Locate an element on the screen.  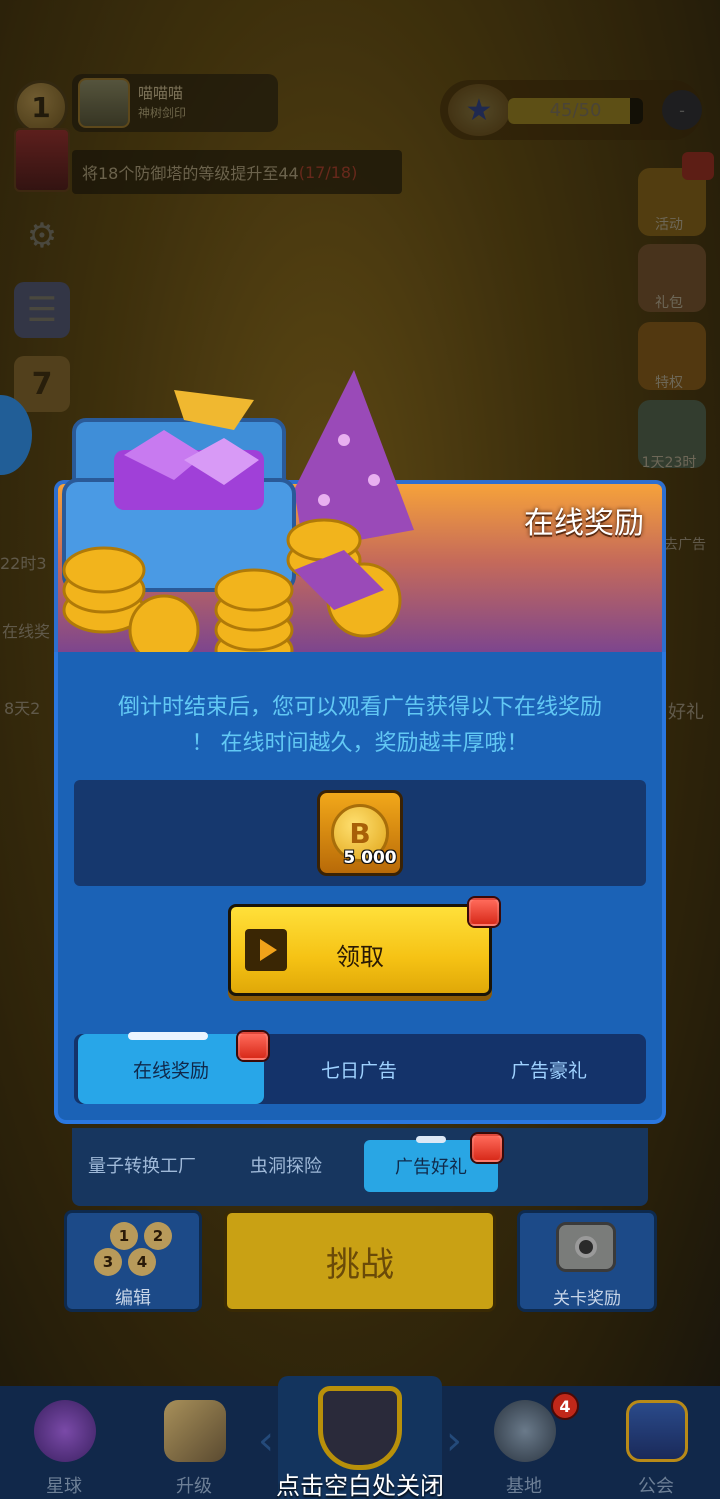
modal-title: 在线奖励 is located at coordinates (584, 523).